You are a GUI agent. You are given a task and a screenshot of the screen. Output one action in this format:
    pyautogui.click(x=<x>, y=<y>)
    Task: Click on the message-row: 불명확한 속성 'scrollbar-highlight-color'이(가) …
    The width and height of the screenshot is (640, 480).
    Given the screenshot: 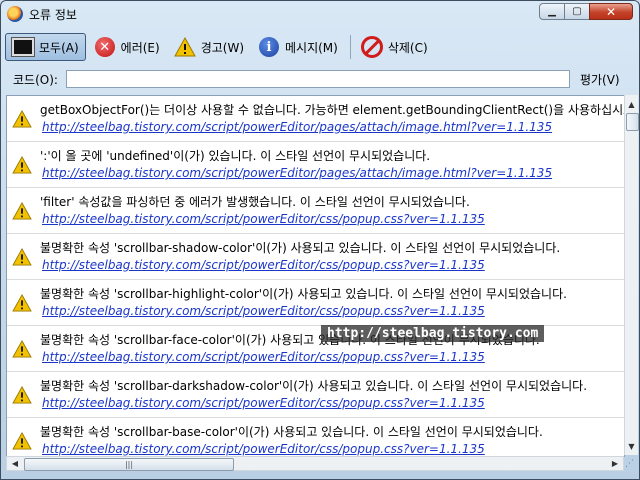 What is the action you would take?
    pyautogui.click(x=315, y=303)
    